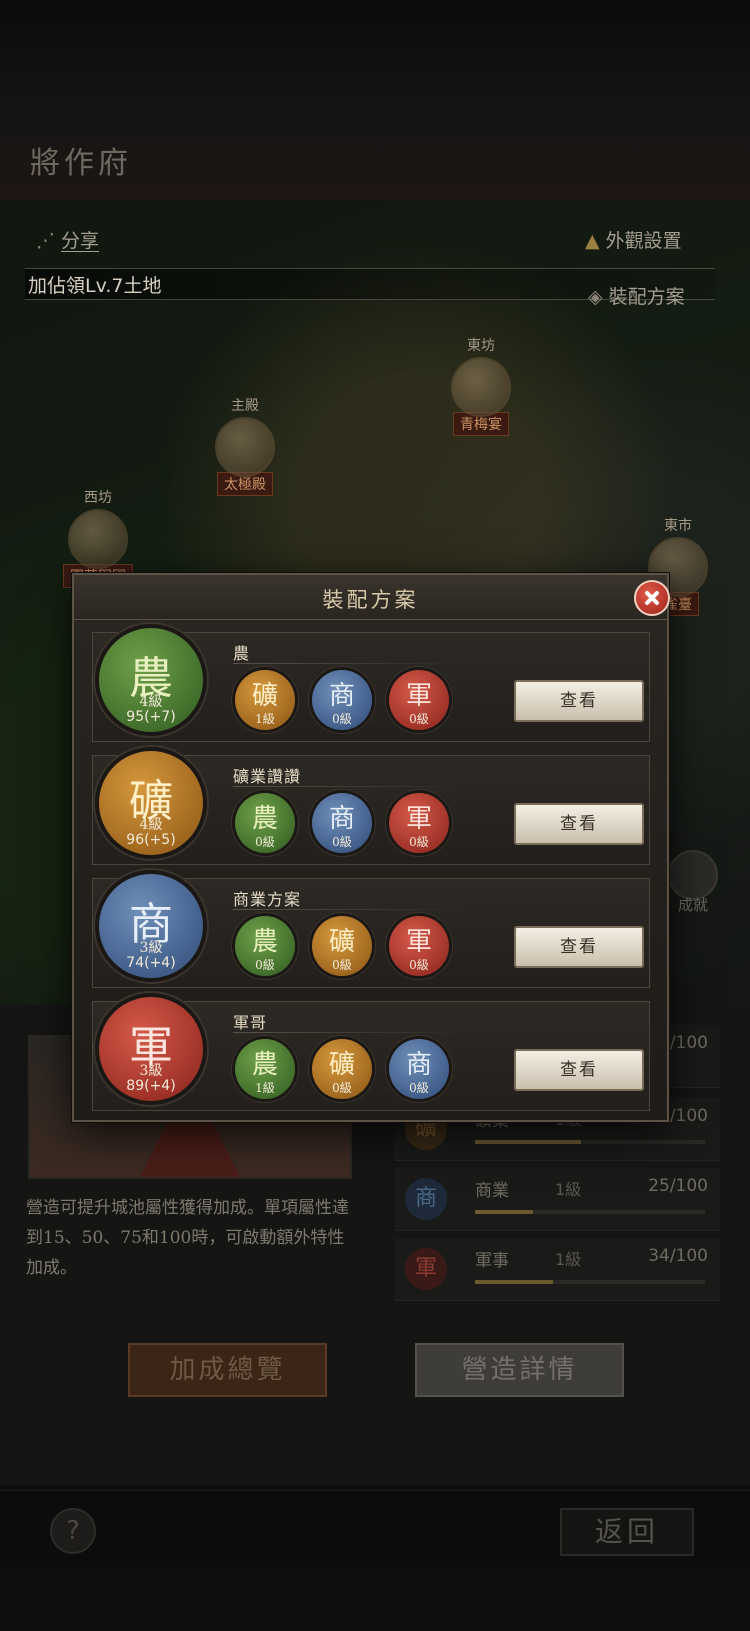 This screenshot has height=1631, width=750. Describe the element at coordinates (693, 875) in the screenshot. I see `pencil-icon` at that location.